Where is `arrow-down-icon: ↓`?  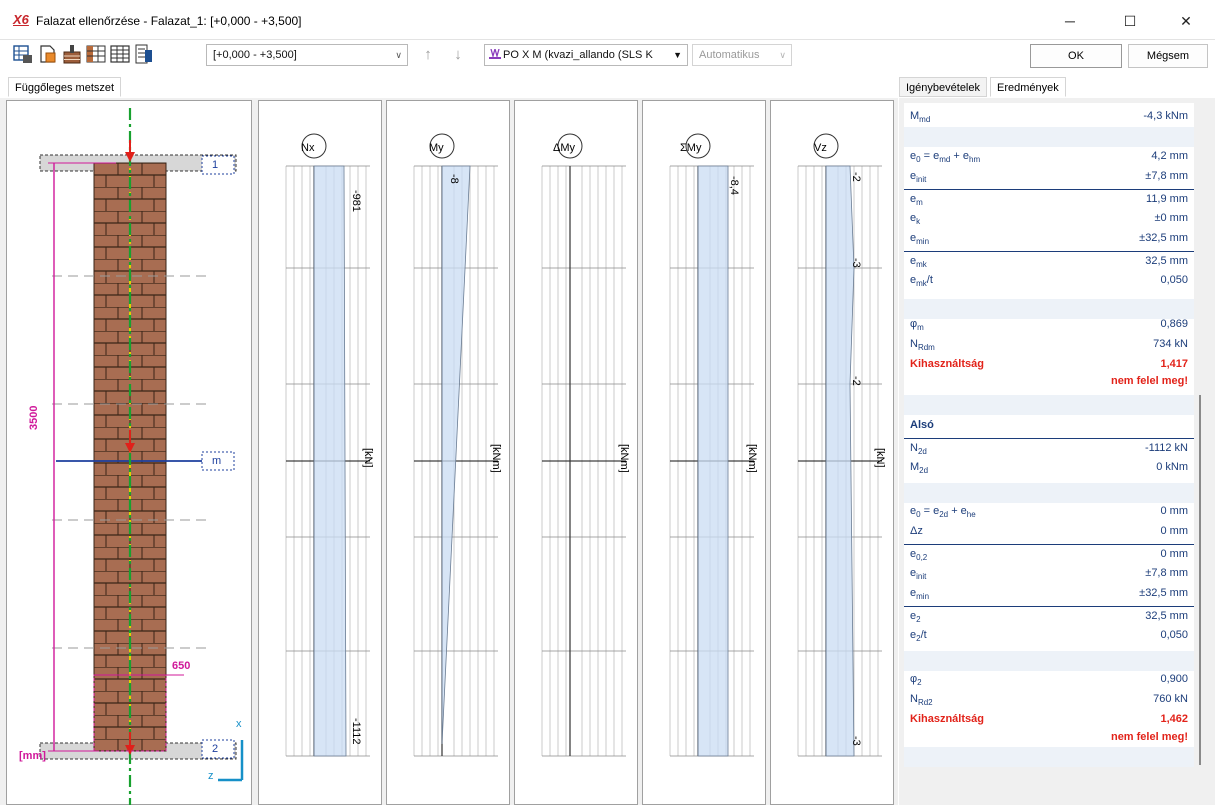 arrow-down-icon: ↓ is located at coordinates (458, 55).